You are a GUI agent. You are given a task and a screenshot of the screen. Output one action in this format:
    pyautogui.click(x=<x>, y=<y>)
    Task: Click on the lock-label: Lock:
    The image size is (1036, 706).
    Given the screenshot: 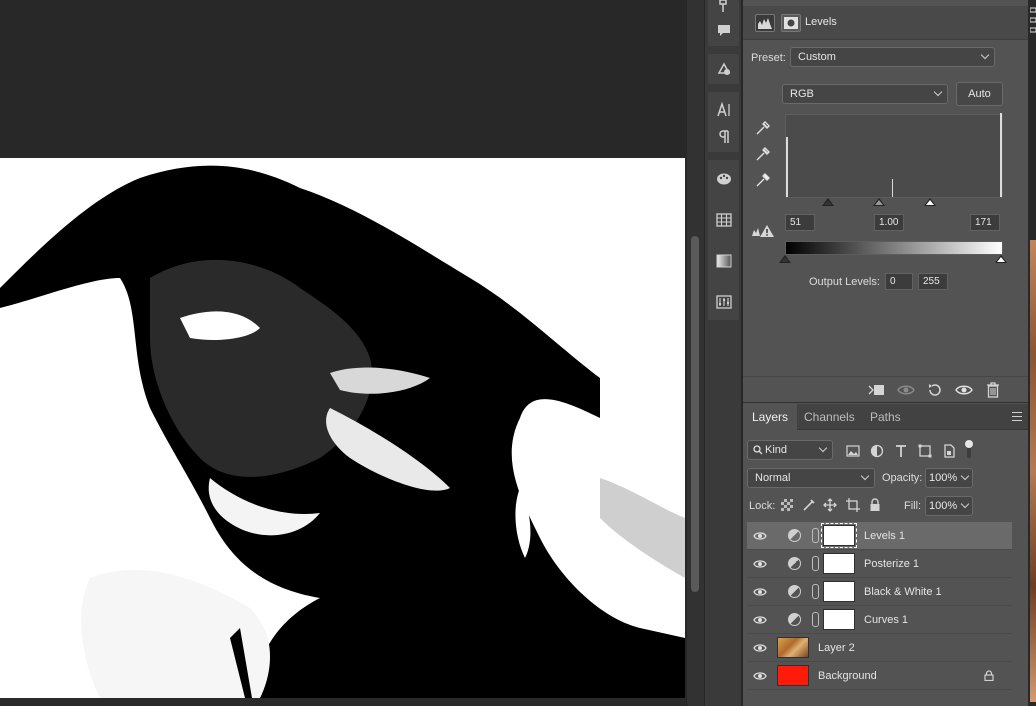 What is the action you would take?
    pyautogui.click(x=762, y=506)
    